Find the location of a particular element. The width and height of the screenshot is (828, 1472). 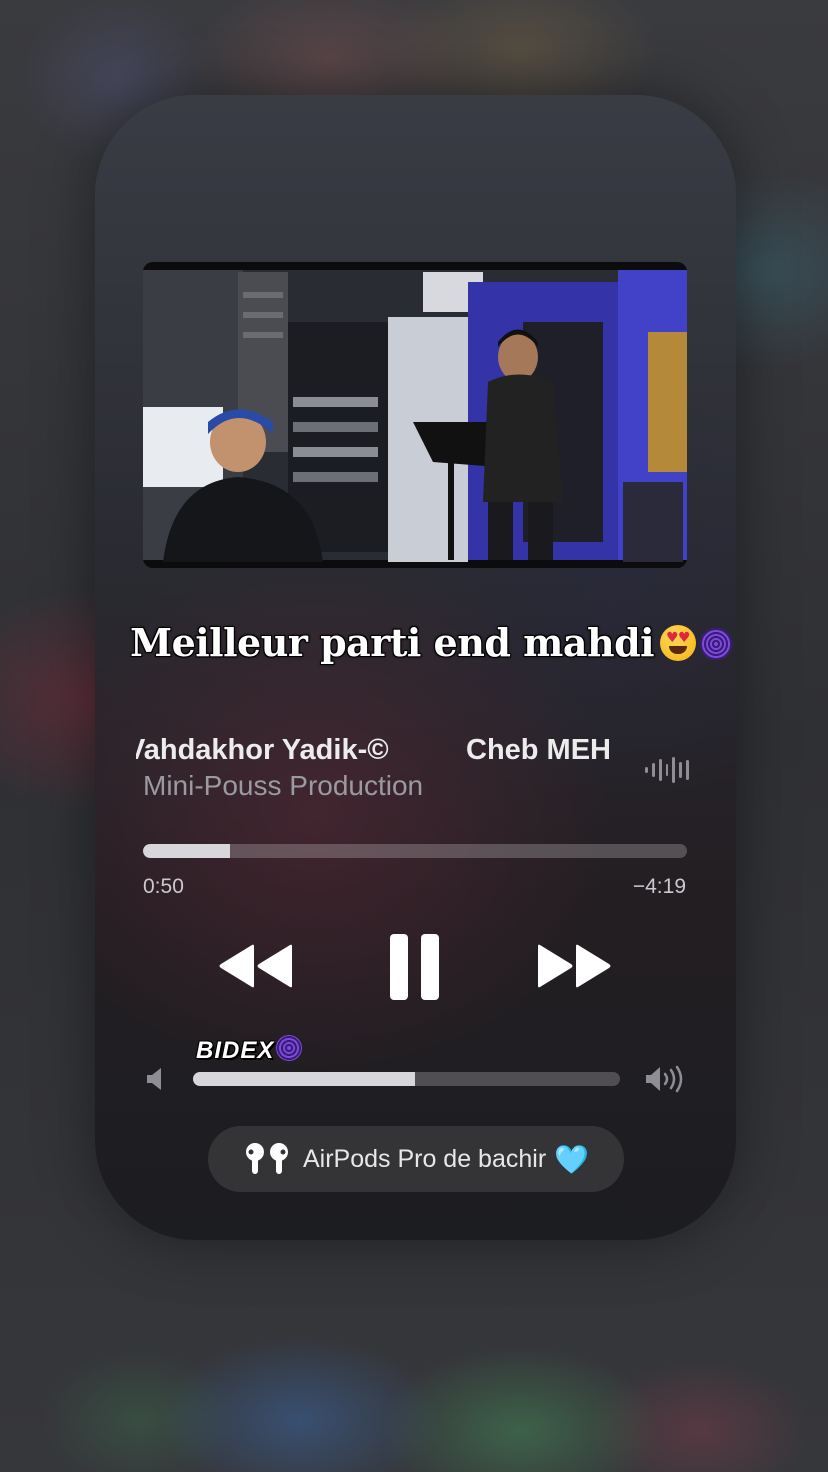

remaining-time: −4:19 is located at coordinates (659, 886).